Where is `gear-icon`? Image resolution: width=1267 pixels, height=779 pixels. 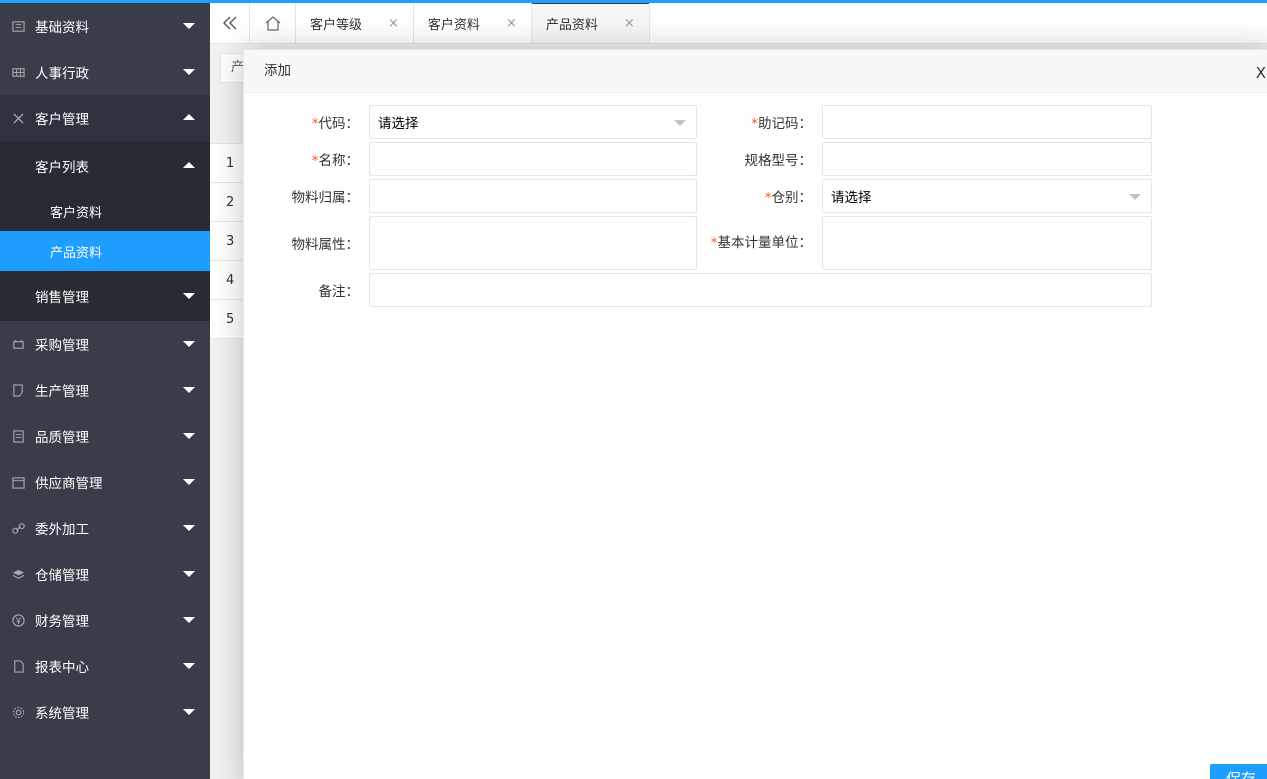 gear-icon is located at coordinates (18, 712).